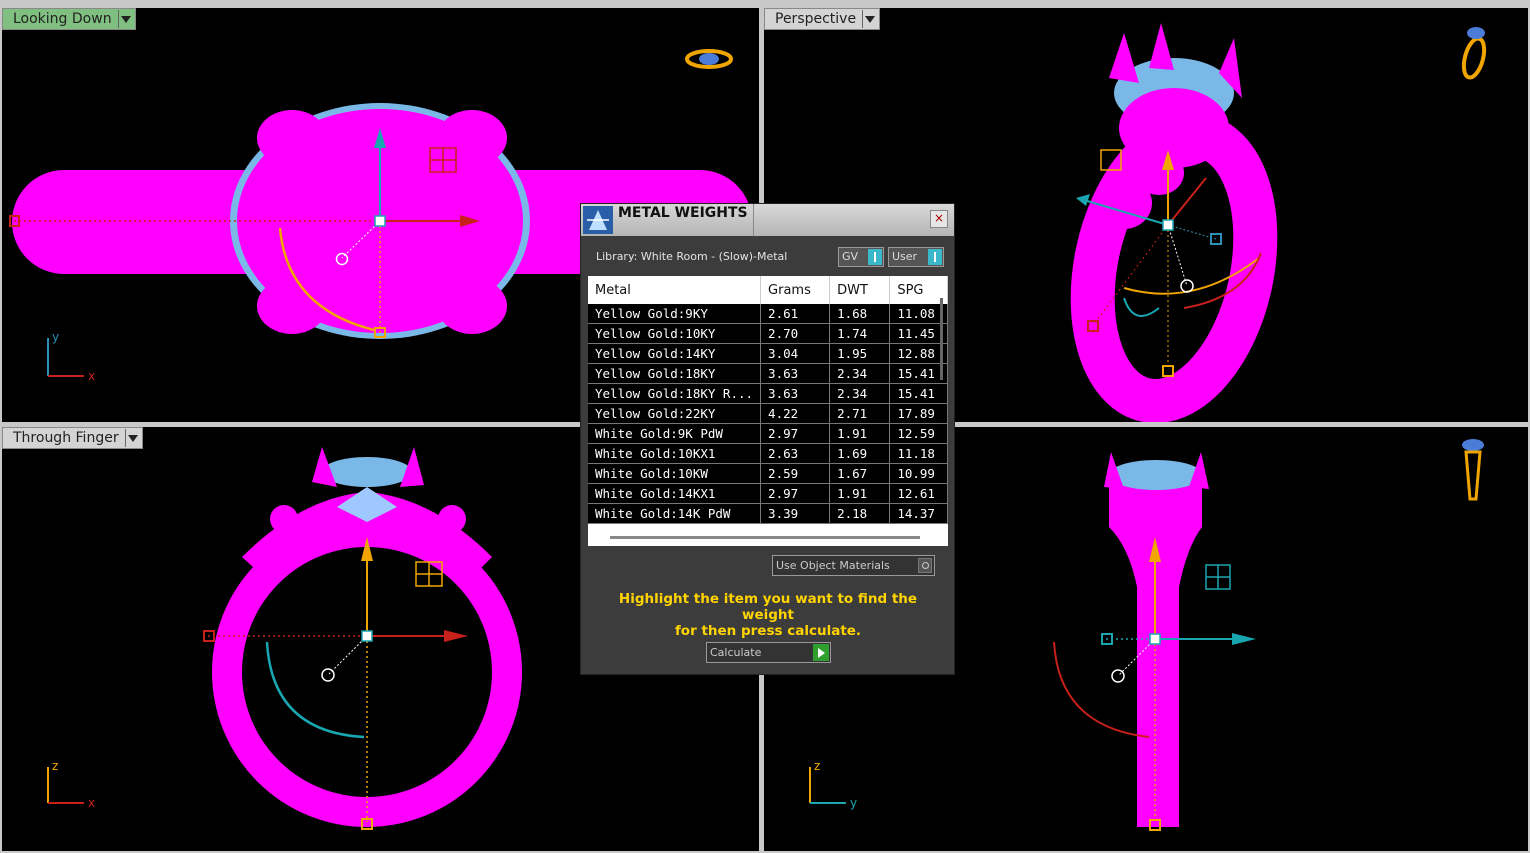 This screenshot has height=853, width=1530. What do you see at coordinates (768, 373) in the screenshot?
I see `table-row: Yellow Gold:18KY 3.63 2.34 15.41` at bounding box center [768, 373].